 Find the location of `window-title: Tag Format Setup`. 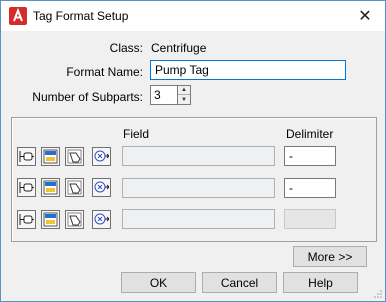

window-title: Tag Format Setup is located at coordinates (81, 16).